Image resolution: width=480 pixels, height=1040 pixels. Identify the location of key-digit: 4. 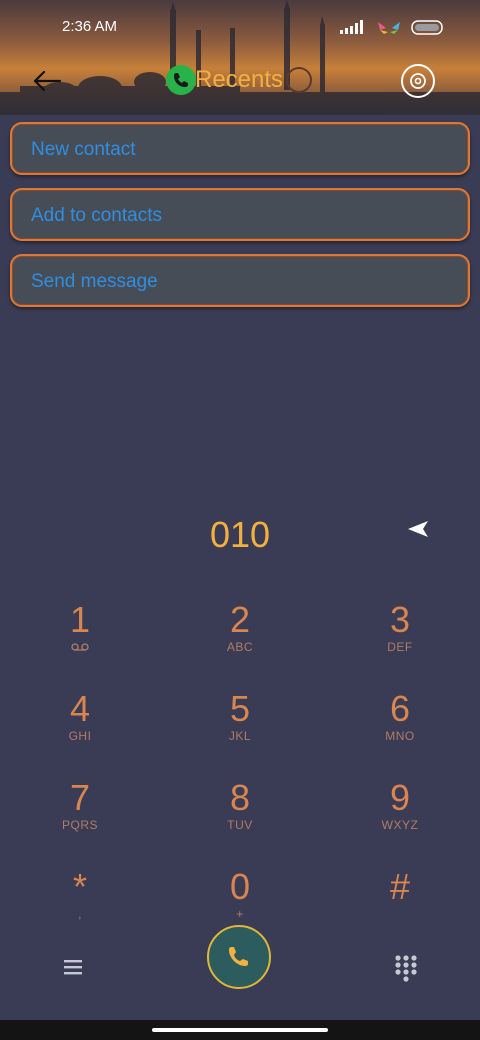
(80, 708).